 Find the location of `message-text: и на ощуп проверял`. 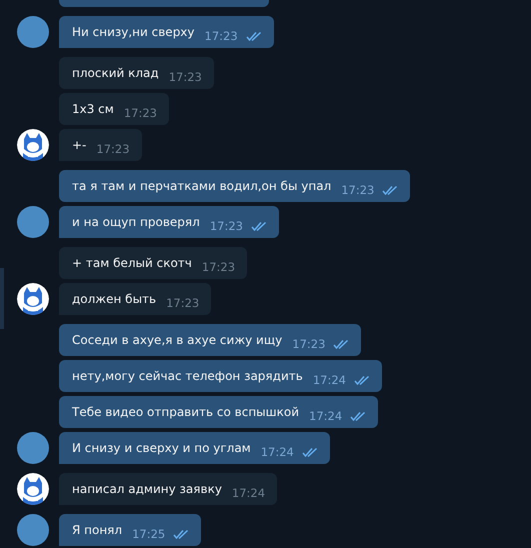

message-text: и на ощуп проверял is located at coordinates (136, 222).